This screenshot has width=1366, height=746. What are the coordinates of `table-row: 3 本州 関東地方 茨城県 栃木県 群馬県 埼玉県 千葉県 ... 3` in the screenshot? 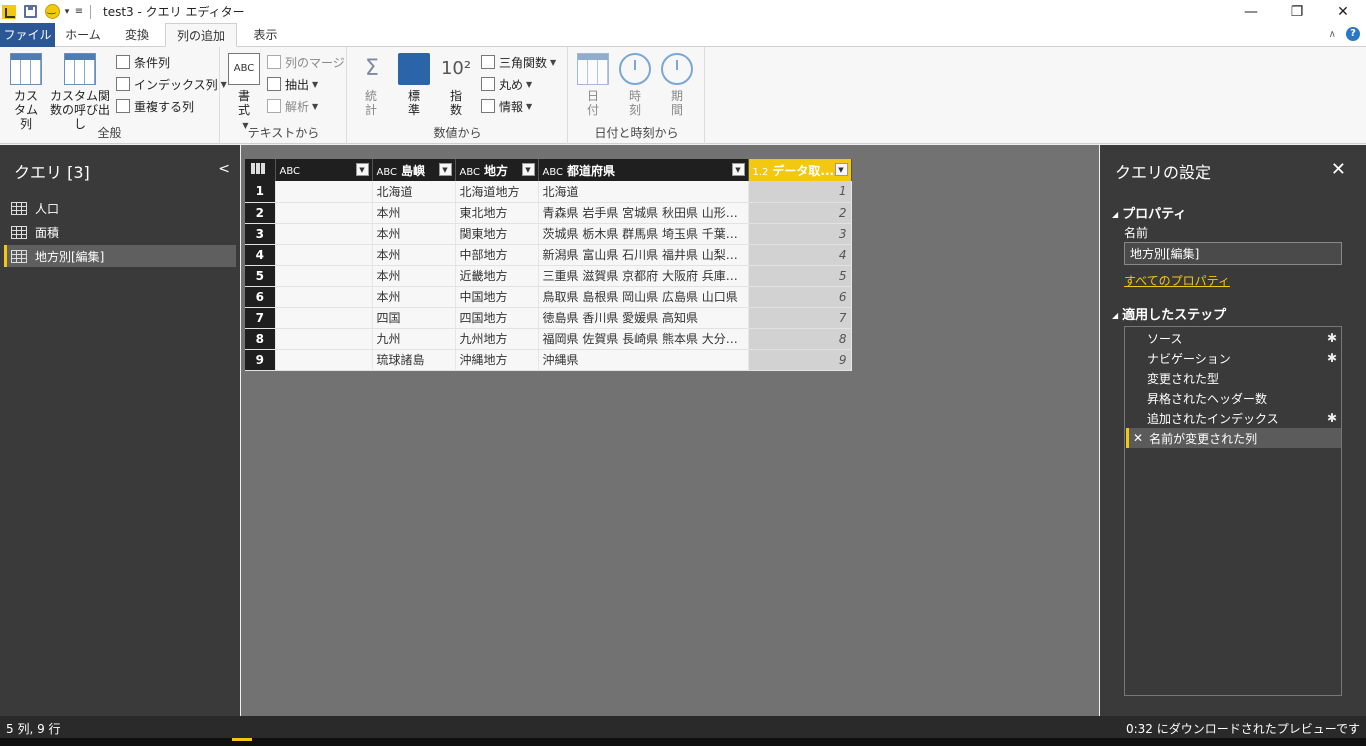 It's located at (548, 234).